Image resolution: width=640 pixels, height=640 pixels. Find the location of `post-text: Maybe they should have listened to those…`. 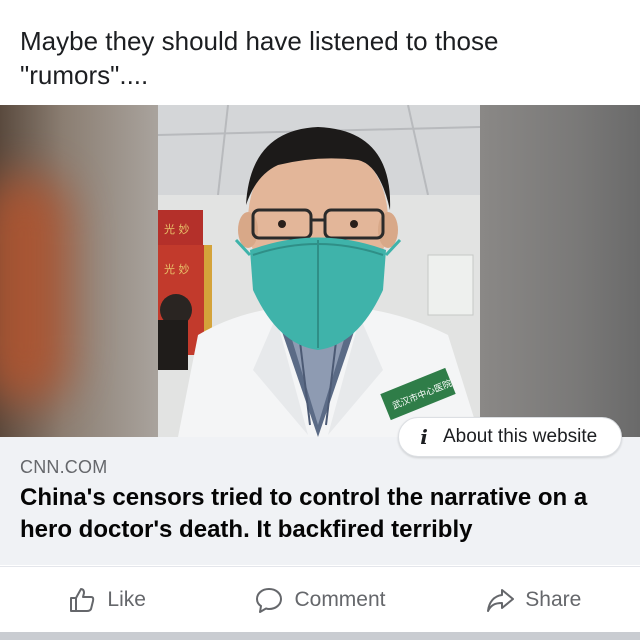

post-text: Maybe they should have listened to those… is located at coordinates (259, 58).